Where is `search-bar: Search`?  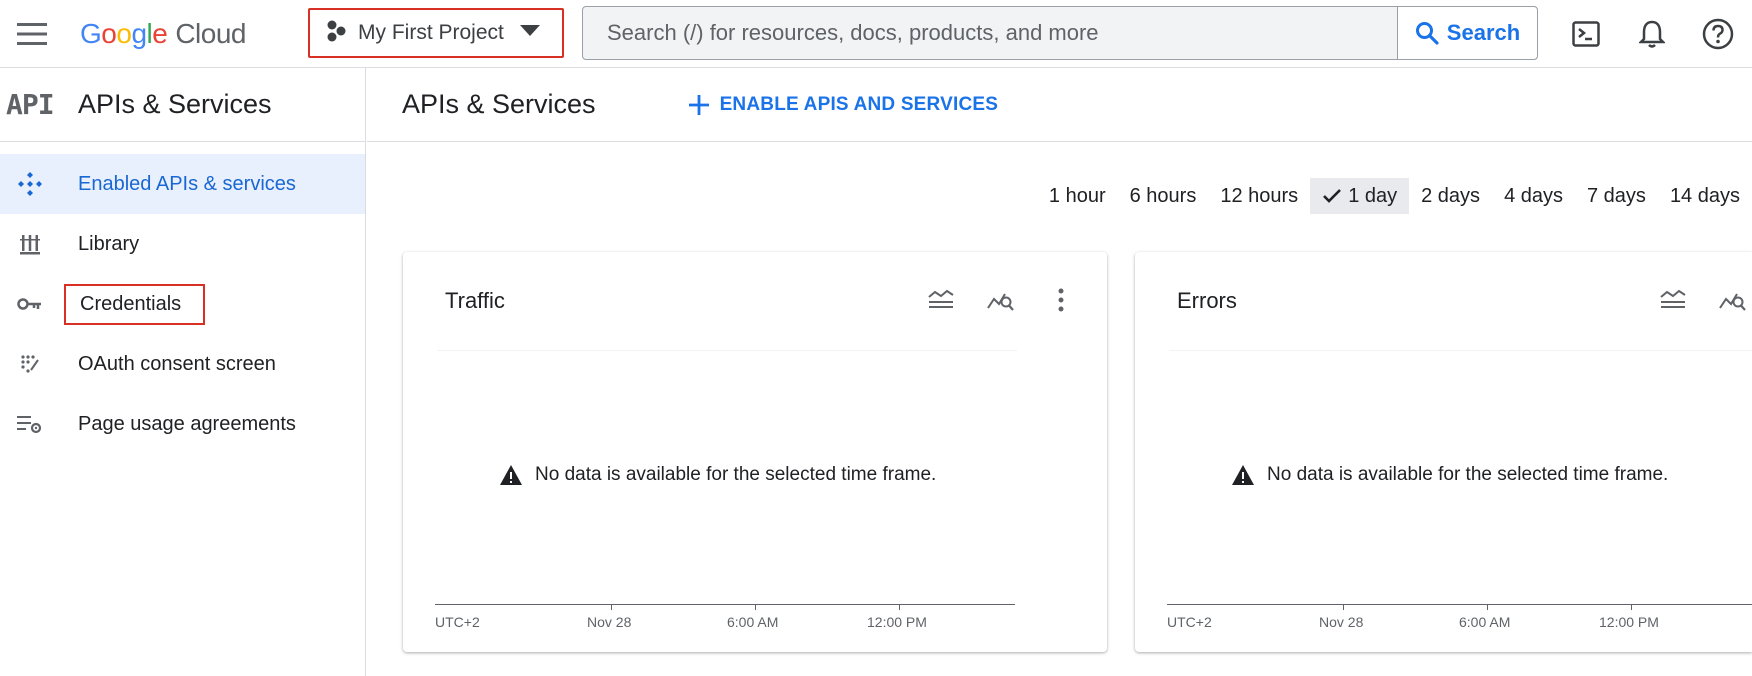
search-bar: Search is located at coordinates (1060, 33).